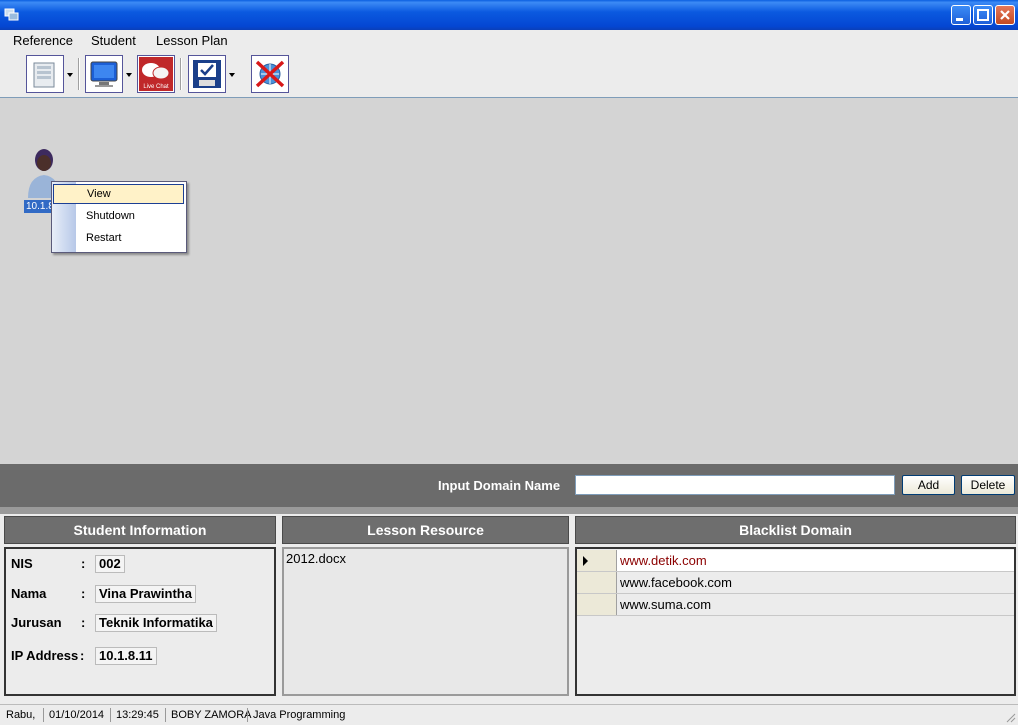 The height and width of the screenshot is (725, 1018). What do you see at coordinates (961, 15) in the screenshot?
I see `minimize-button` at bounding box center [961, 15].